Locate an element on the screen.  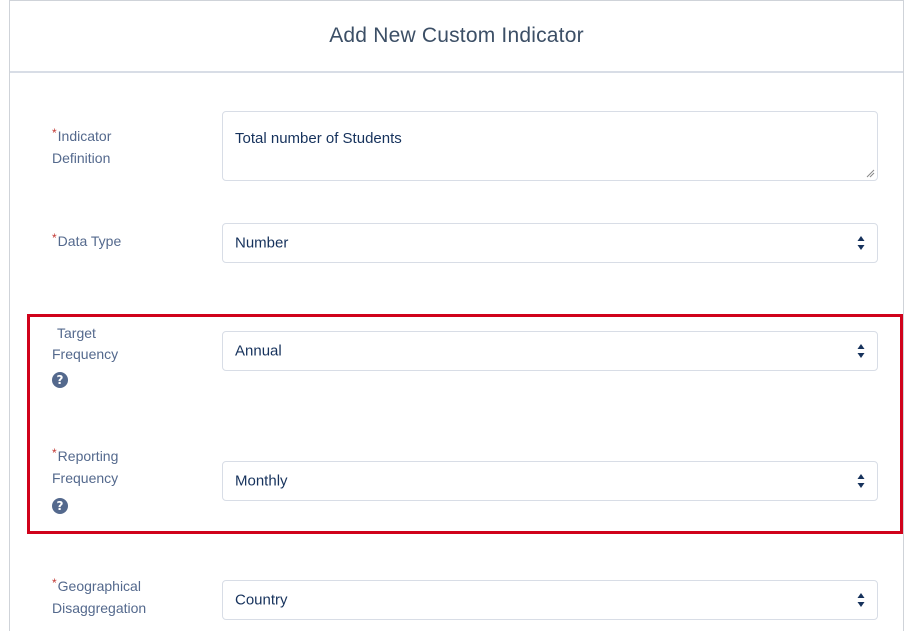
resize-grip-icon is located at coordinates (870, 173).